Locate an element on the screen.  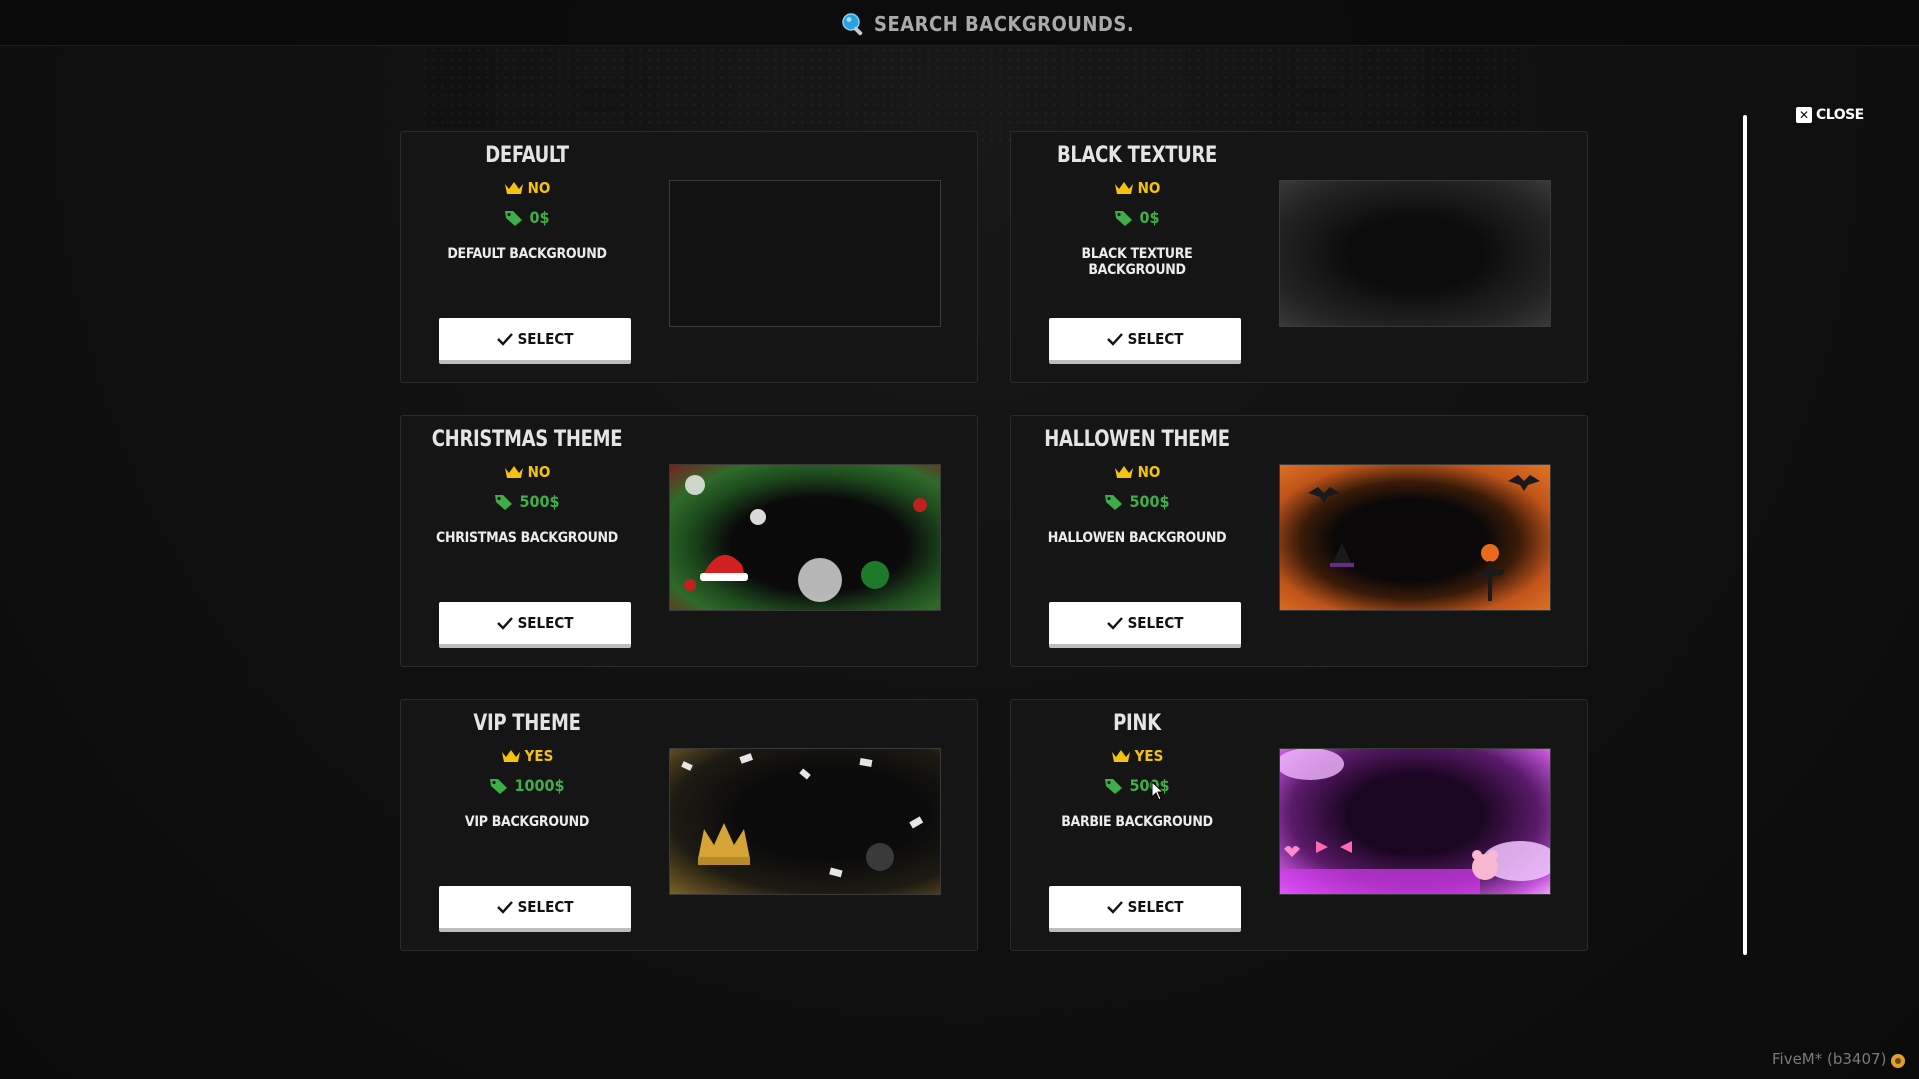
card-title: BLACK TEXTURE is located at coordinates (1137, 154).